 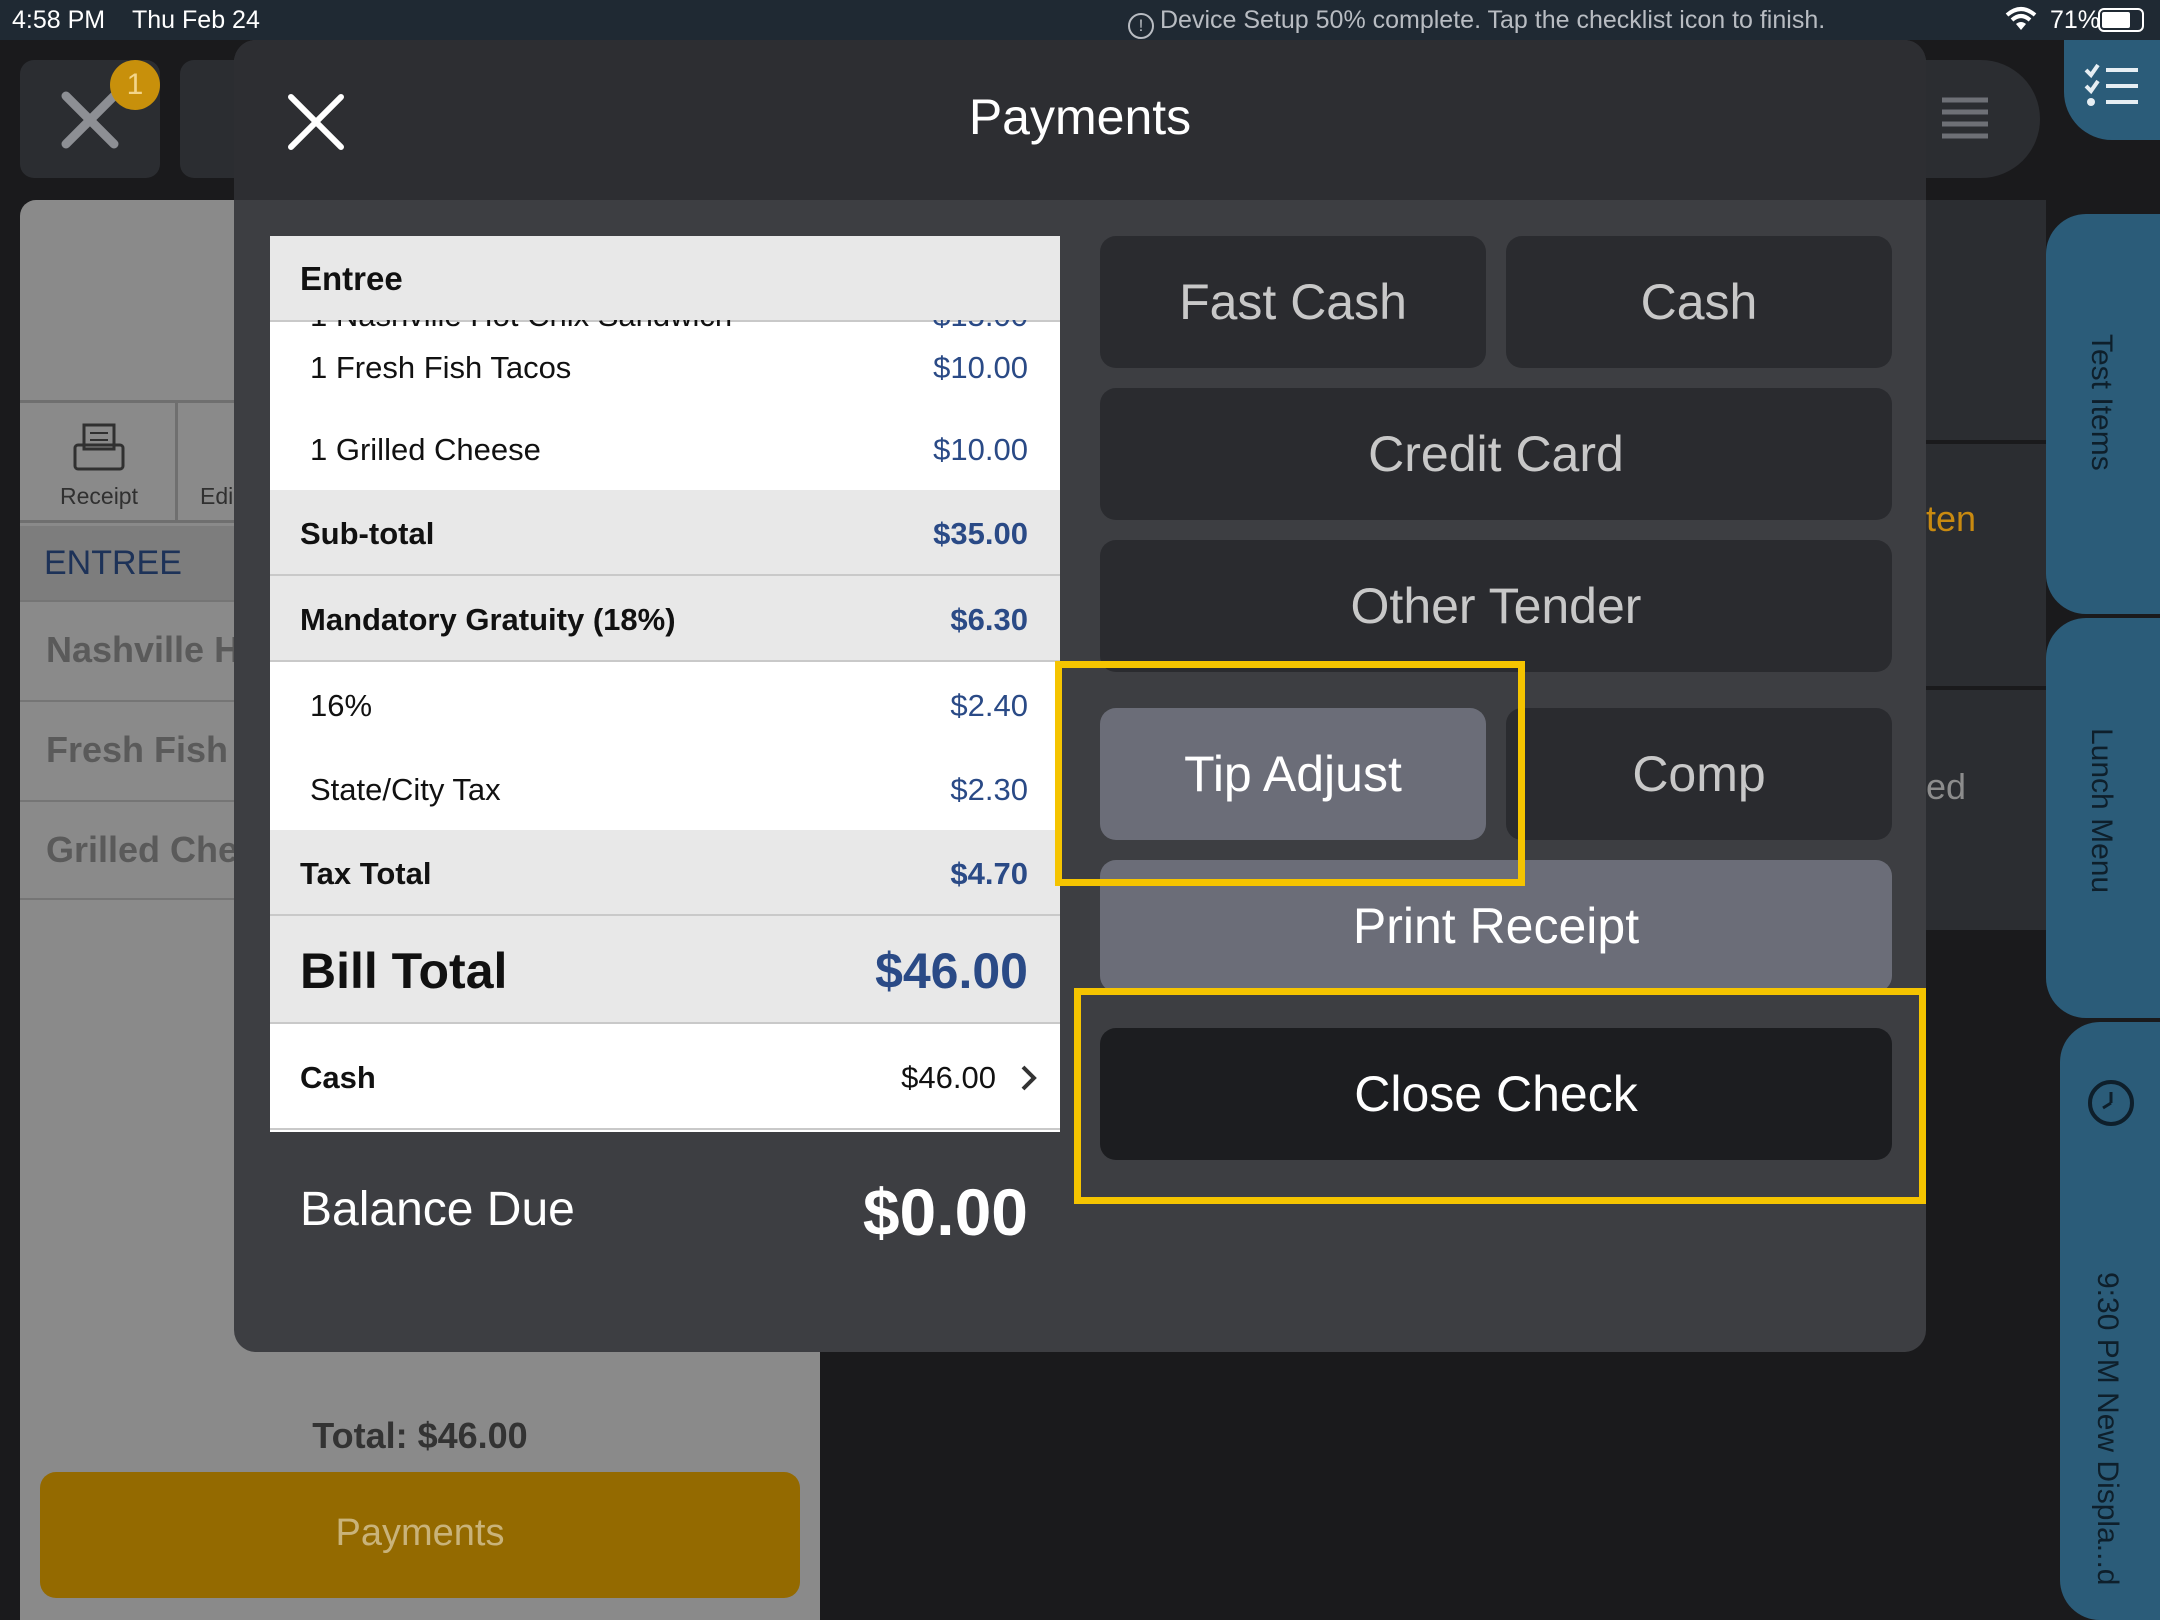 What do you see at coordinates (217, 496) in the screenshot?
I see `edit-tab-label: Edi` at bounding box center [217, 496].